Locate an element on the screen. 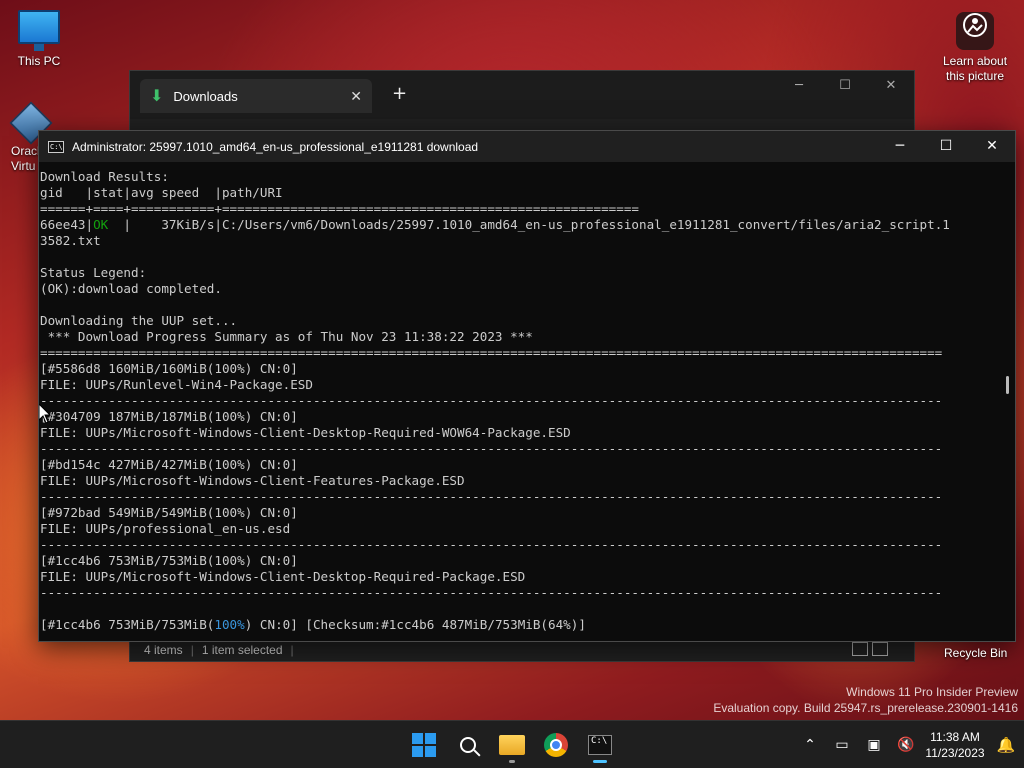 The width and height of the screenshot is (1024, 768). clock-date: 11/23/2023 is located at coordinates (955, 753).